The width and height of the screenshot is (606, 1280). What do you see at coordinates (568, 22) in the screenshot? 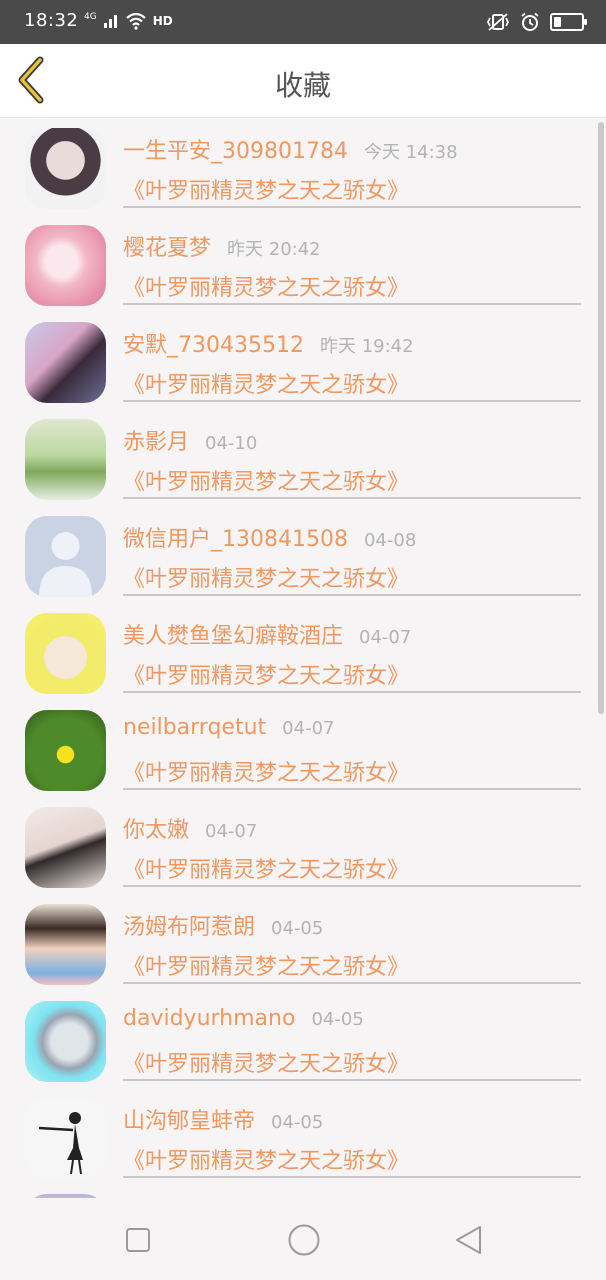
I see `battery-icon` at bounding box center [568, 22].